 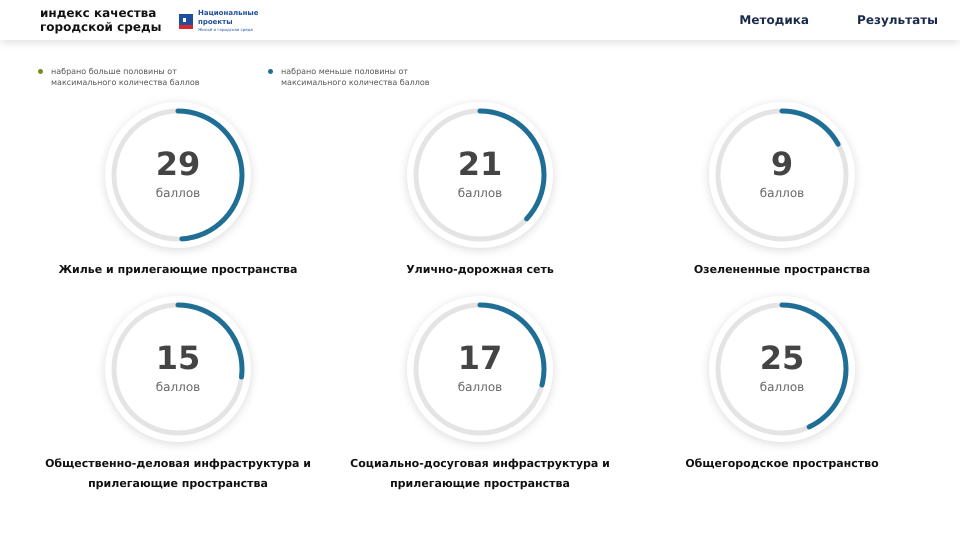 I want to click on category-label: Общегородское пространство, so click(x=782, y=464).